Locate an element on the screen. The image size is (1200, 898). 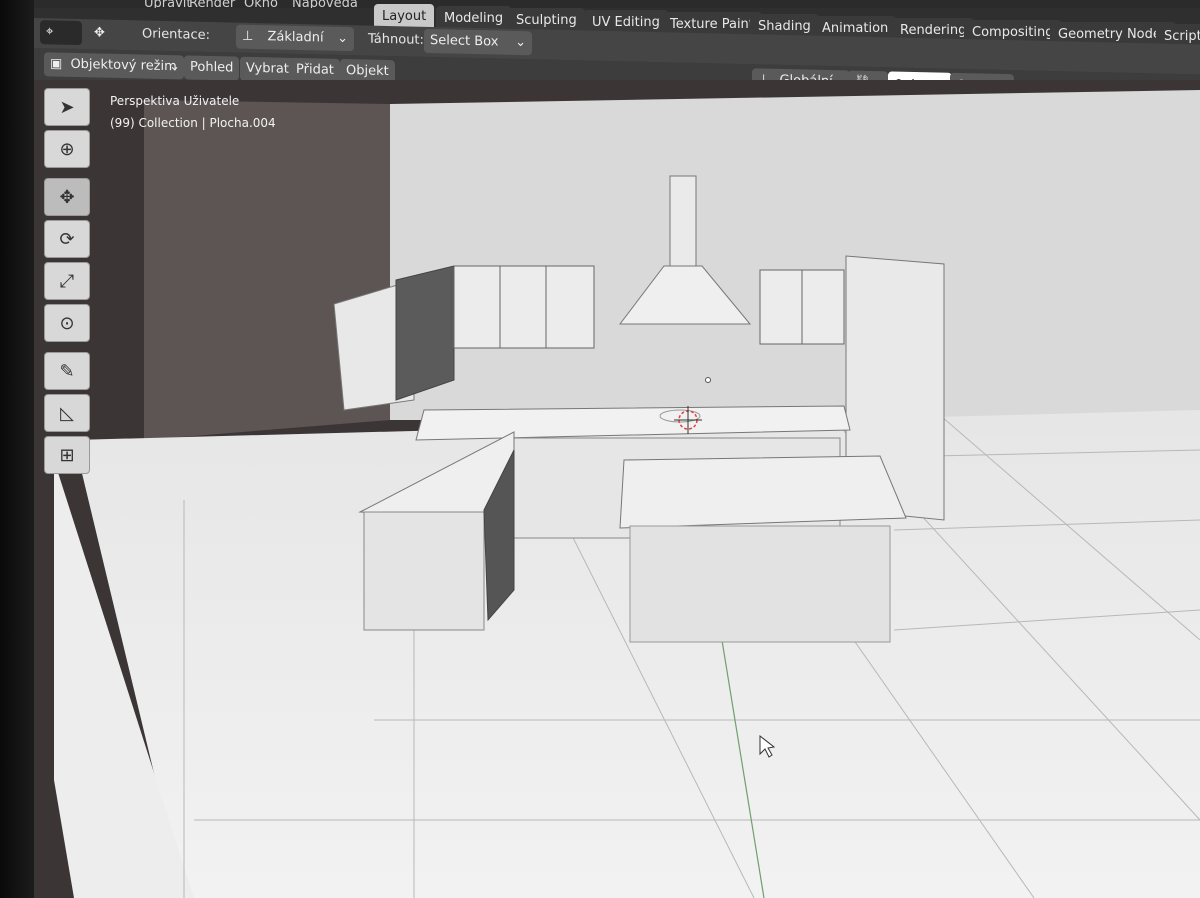
select-mode-icon: ⌖ is located at coordinates (50, 32).